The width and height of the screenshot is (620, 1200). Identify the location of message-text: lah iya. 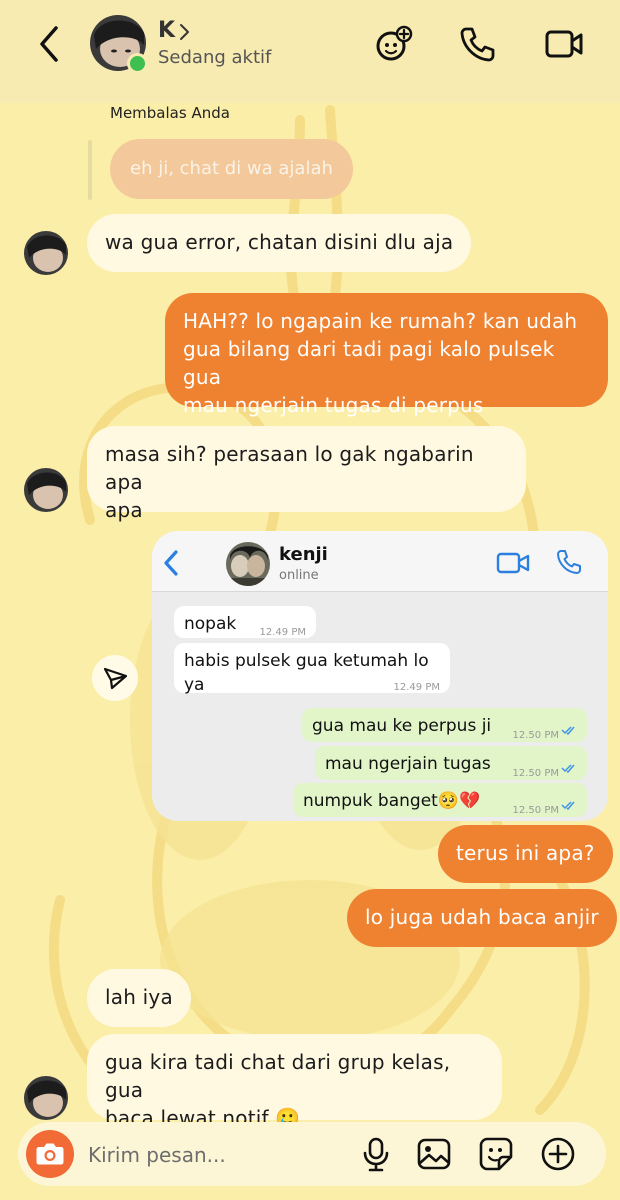
(139, 997).